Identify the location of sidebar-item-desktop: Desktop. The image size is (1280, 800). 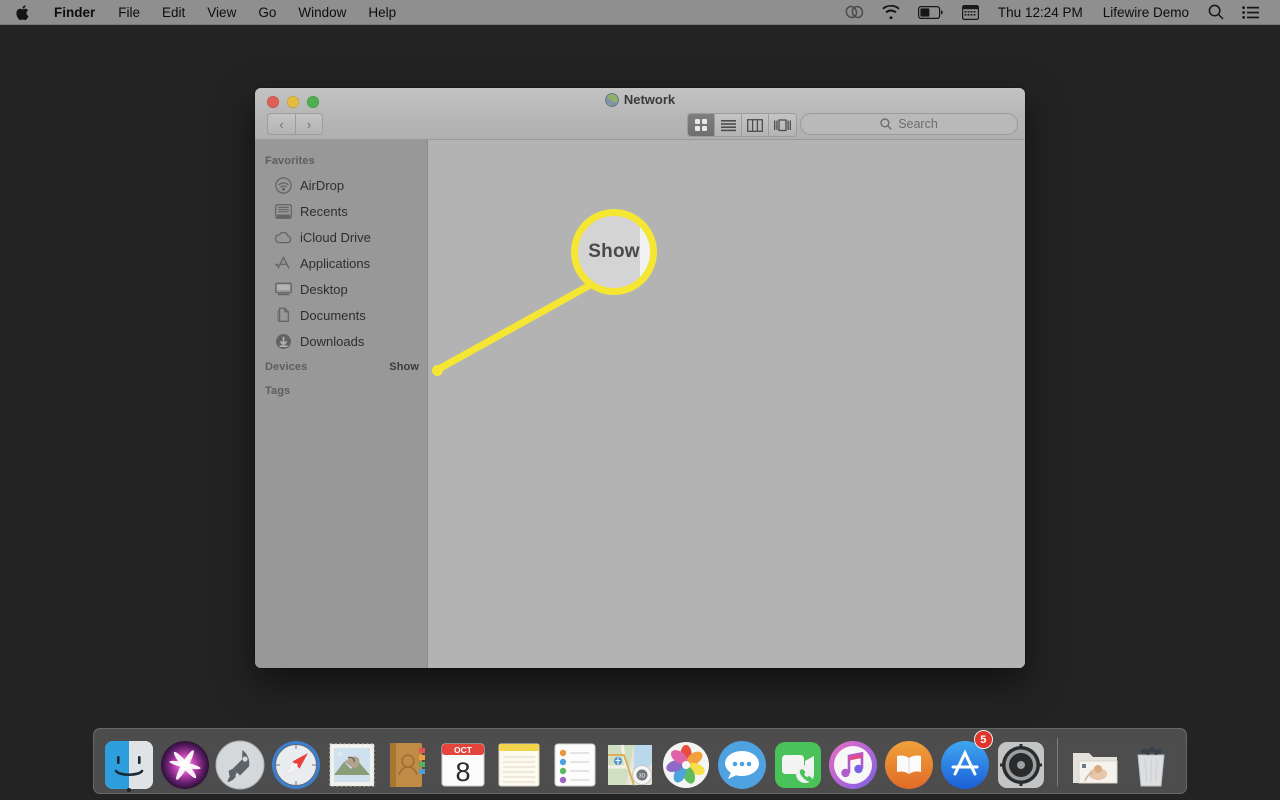
(341, 289).